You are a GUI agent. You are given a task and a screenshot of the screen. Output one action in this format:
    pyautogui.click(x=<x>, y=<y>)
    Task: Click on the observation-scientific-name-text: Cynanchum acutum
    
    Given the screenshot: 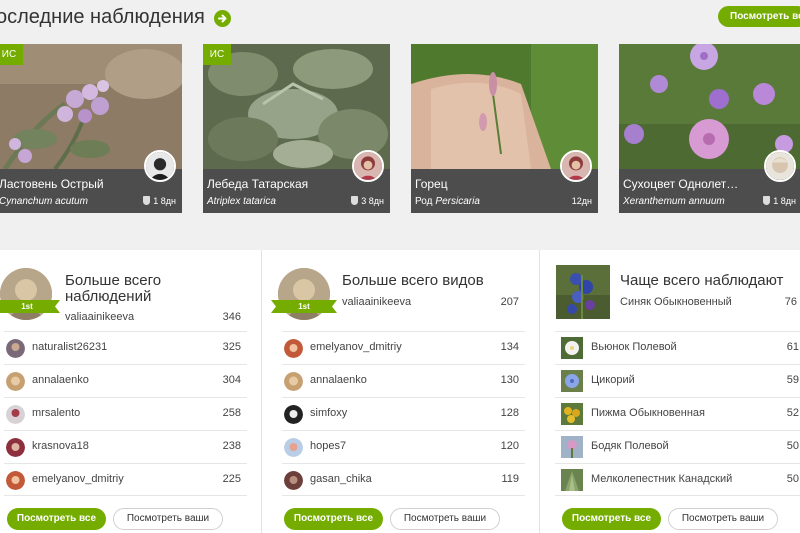 What is the action you would take?
    pyautogui.click(x=44, y=201)
    